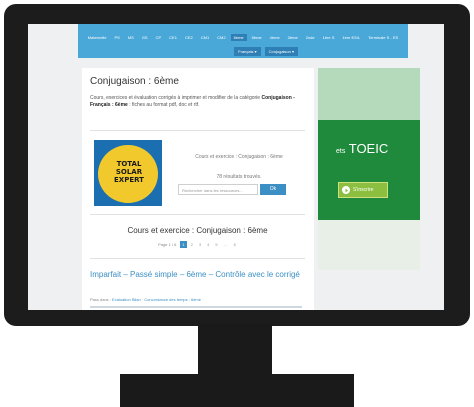  I want to click on nav-item-4eme: 4ème, so click(275, 37).